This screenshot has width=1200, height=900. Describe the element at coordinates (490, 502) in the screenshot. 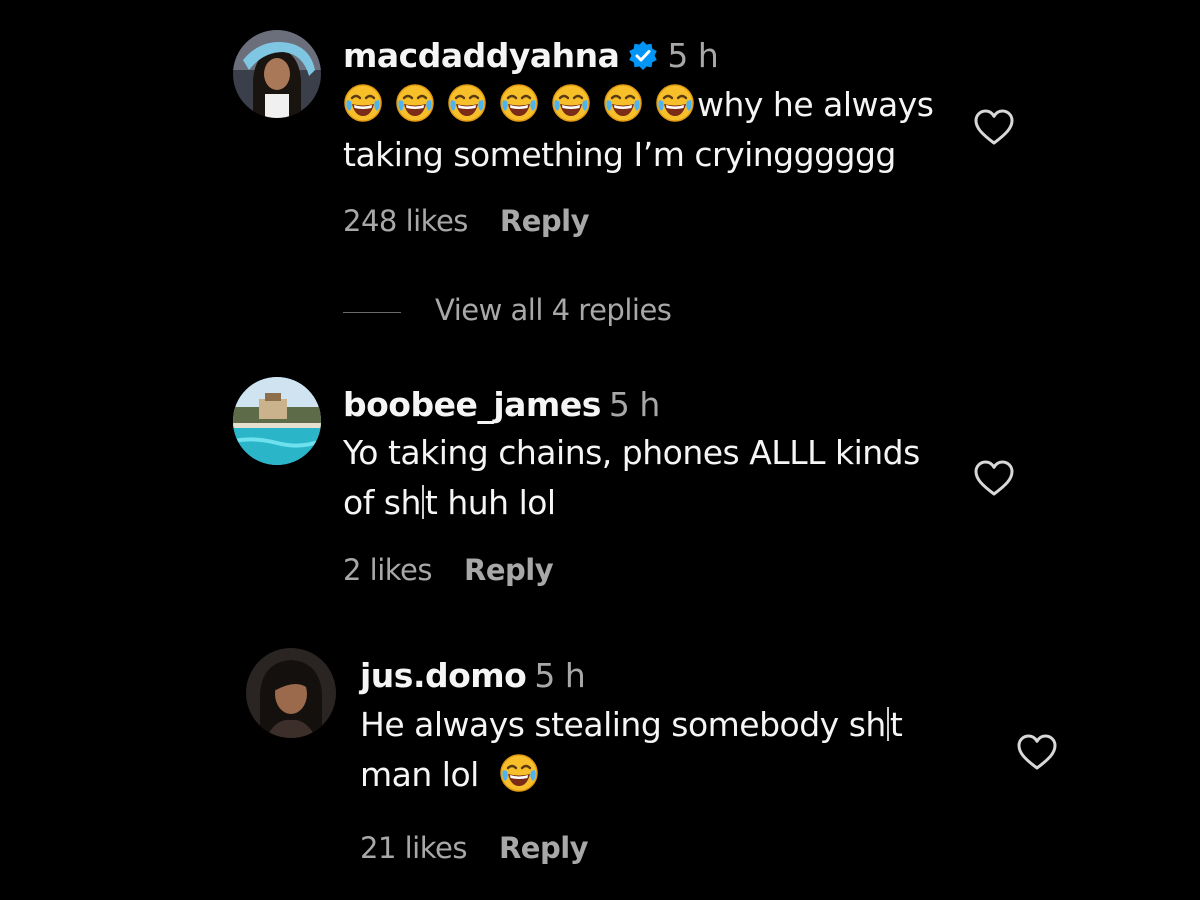

I see `comment-text-line2b: t huh lol` at that location.